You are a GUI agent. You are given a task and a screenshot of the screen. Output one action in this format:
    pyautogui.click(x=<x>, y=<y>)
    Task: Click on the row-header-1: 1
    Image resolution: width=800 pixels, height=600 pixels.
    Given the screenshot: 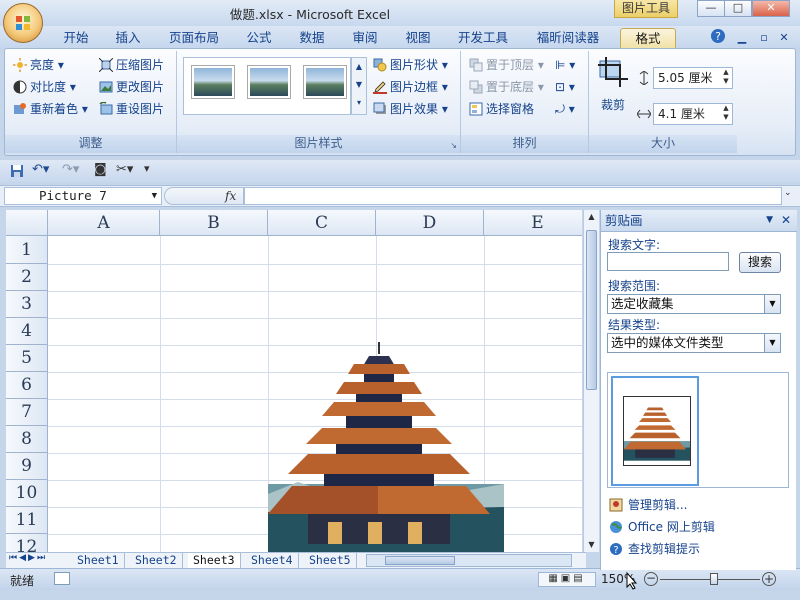 What is the action you would take?
    pyautogui.click(x=27, y=250)
    